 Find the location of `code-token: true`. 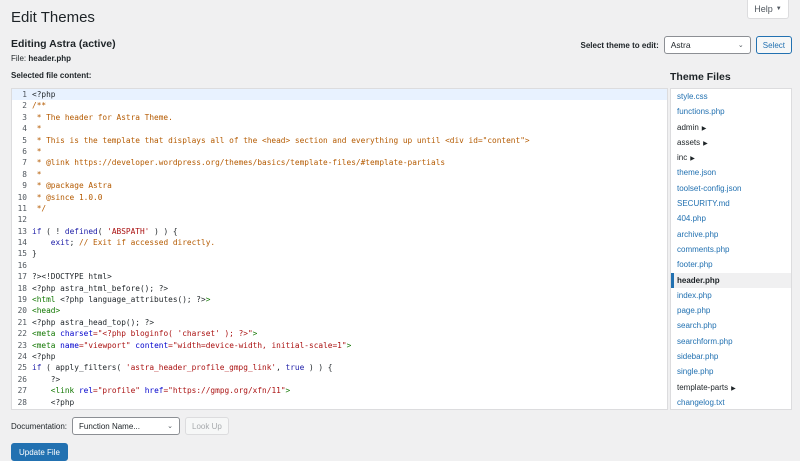

code-token: true is located at coordinates (295, 368).